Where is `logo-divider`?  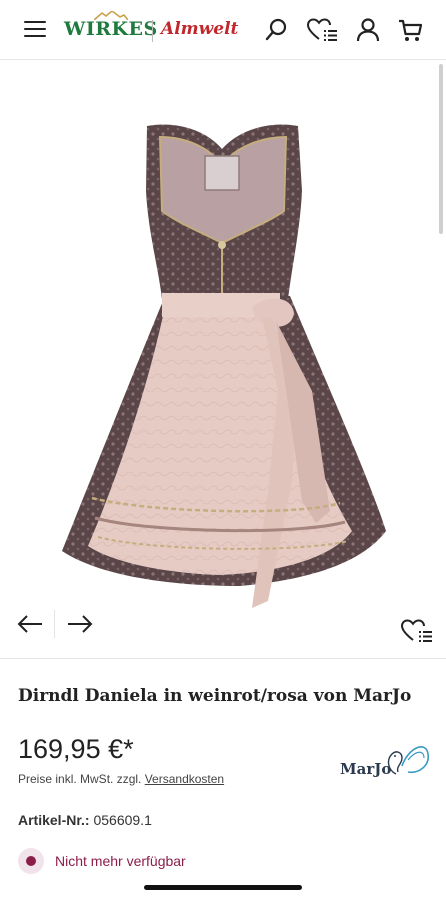 logo-divider is located at coordinates (152, 31).